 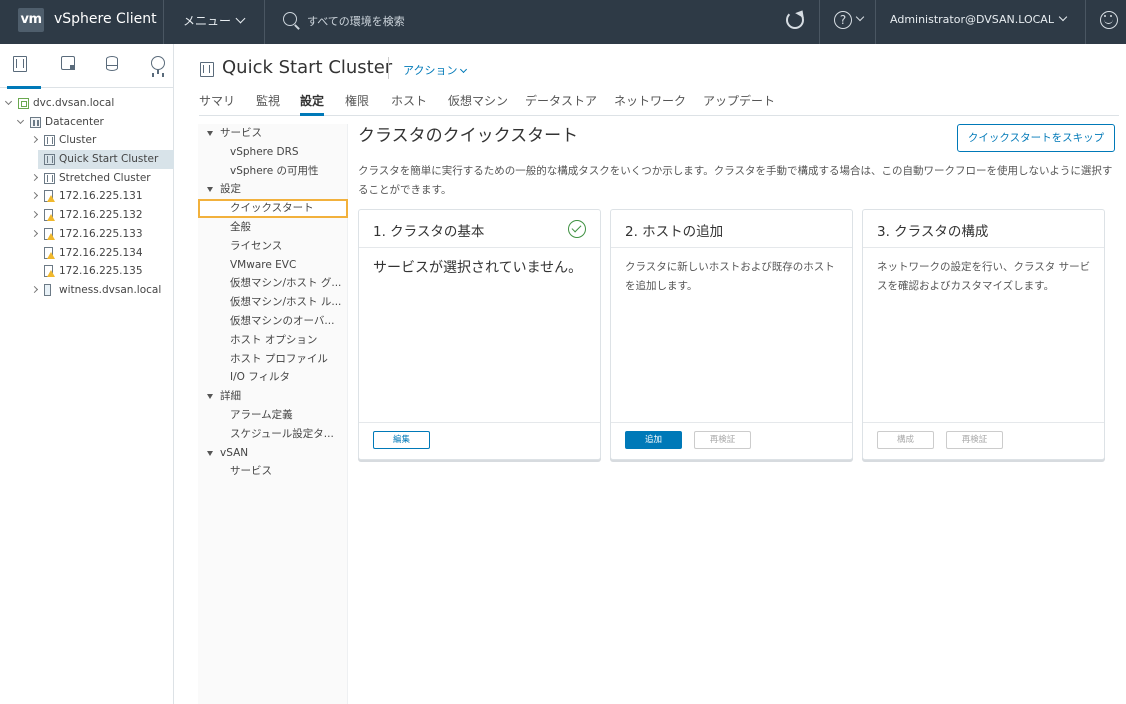 I want to click on card-header: 1. クラスタの基本, so click(x=479, y=229).